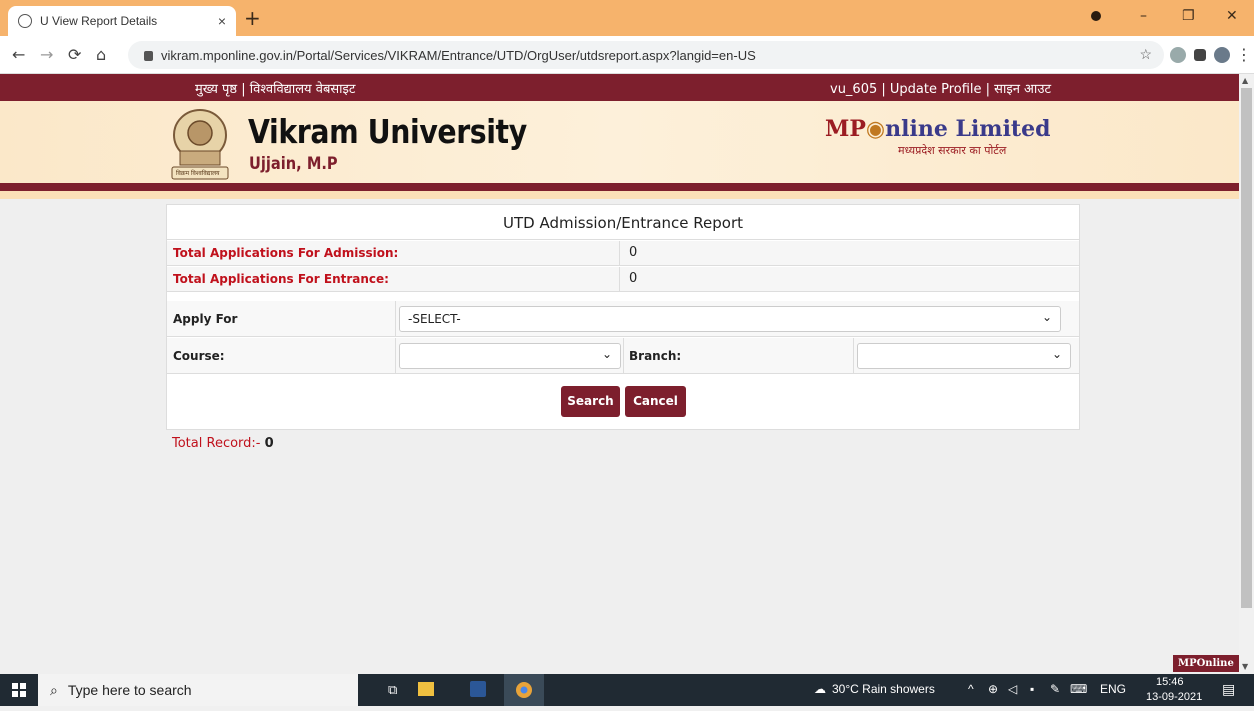 Image resolution: width=1254 pixels, height=711 pixels. I want to click on menu-icon: ⋮, so click(1244, 54).